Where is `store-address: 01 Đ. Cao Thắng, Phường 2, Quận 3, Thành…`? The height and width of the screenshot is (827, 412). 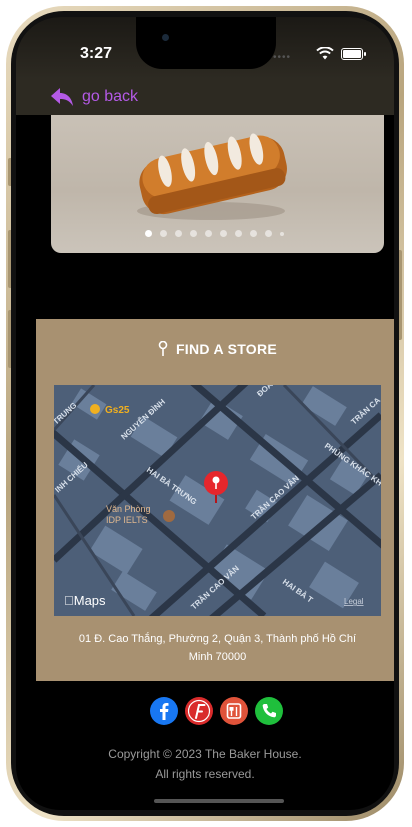 store-address: 01 Đ. Cao Thắng, Phường 2, Quận 3, Thành… is located at coordinates (217, 648).